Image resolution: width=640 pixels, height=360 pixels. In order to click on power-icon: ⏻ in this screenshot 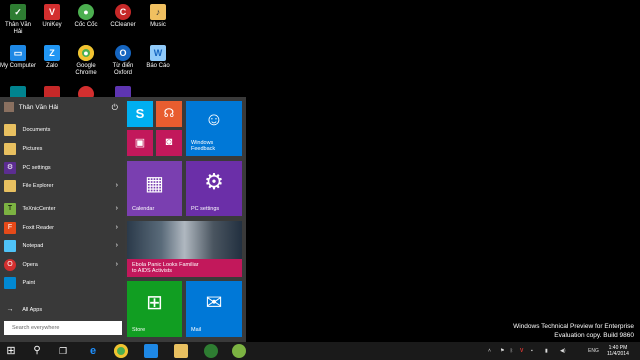, I will do `click(115, 108)`.